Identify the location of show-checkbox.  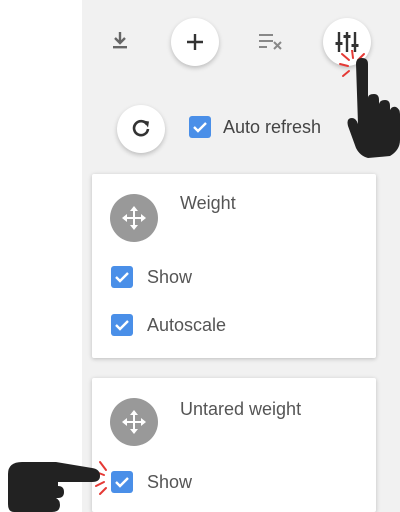
(122, 277).